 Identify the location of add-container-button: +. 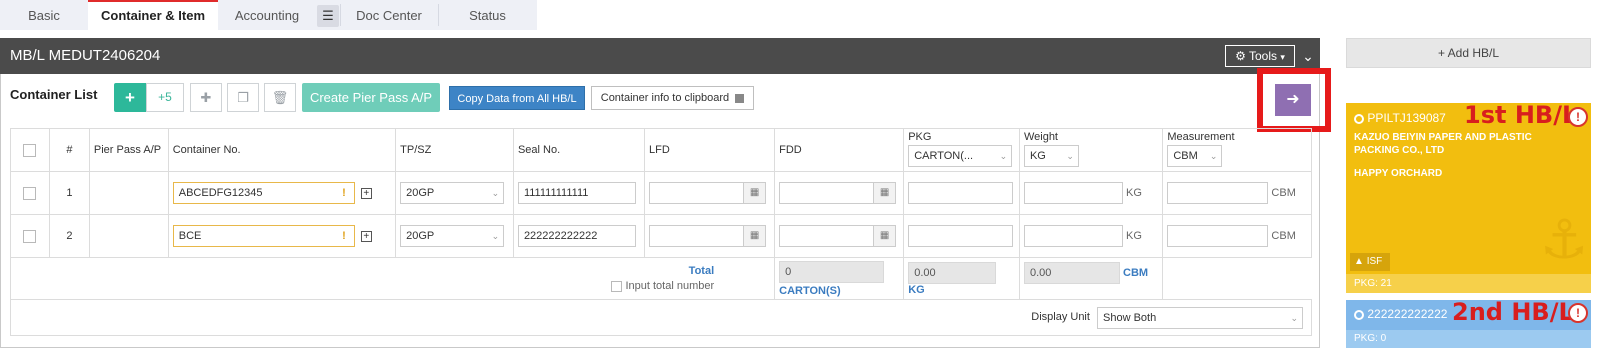
(130, 97).